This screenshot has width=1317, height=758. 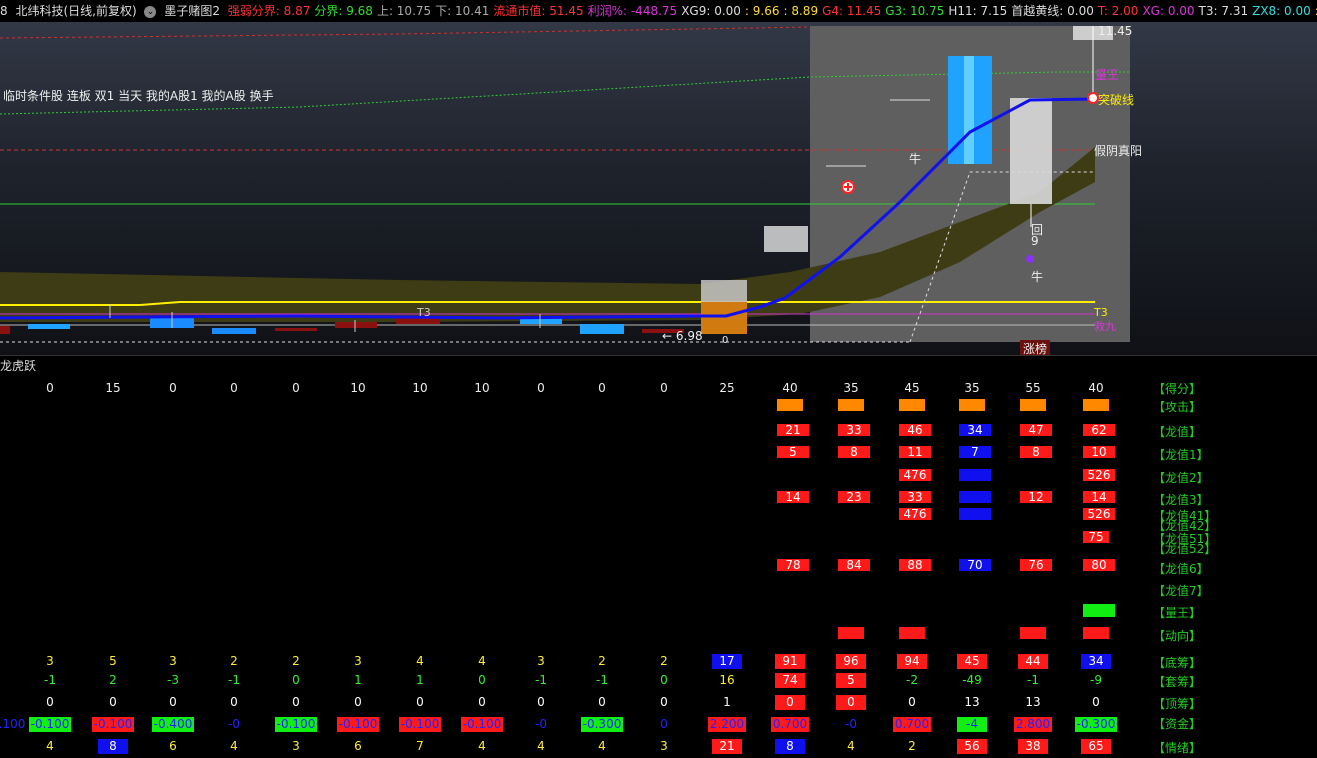 I want to click on formula-name: 墨子赌图2, so click(x=192, y=11).